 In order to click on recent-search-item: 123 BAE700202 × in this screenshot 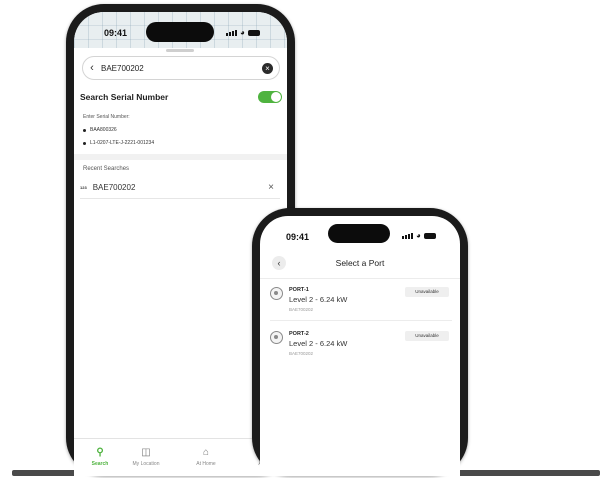, I will do `click(180, 187)`.